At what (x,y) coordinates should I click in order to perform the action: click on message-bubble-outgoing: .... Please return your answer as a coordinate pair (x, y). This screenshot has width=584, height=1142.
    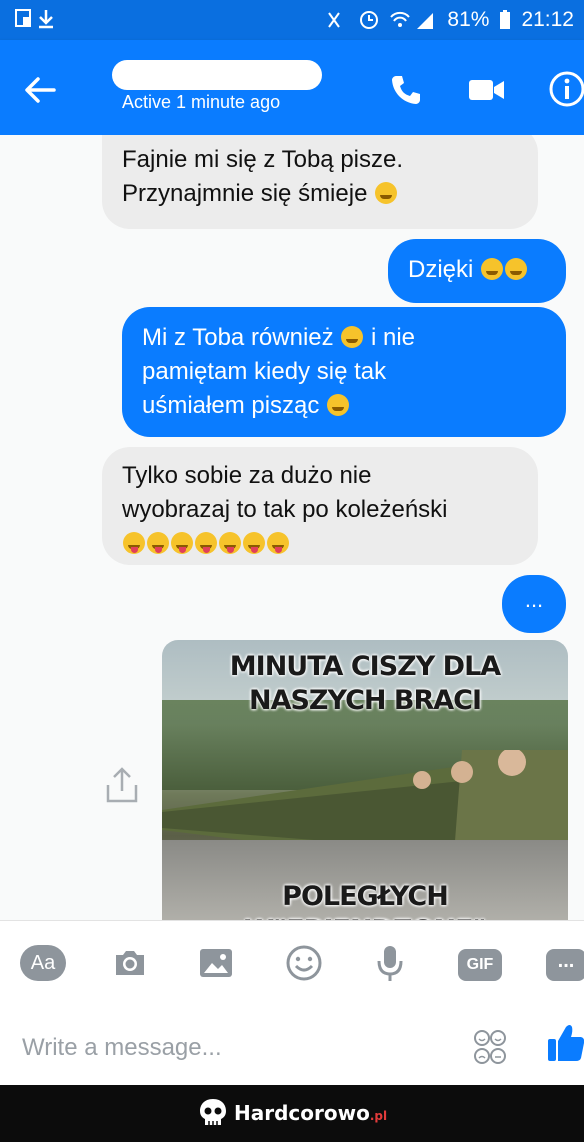
    Looking at the image, I should click on (534, 604).